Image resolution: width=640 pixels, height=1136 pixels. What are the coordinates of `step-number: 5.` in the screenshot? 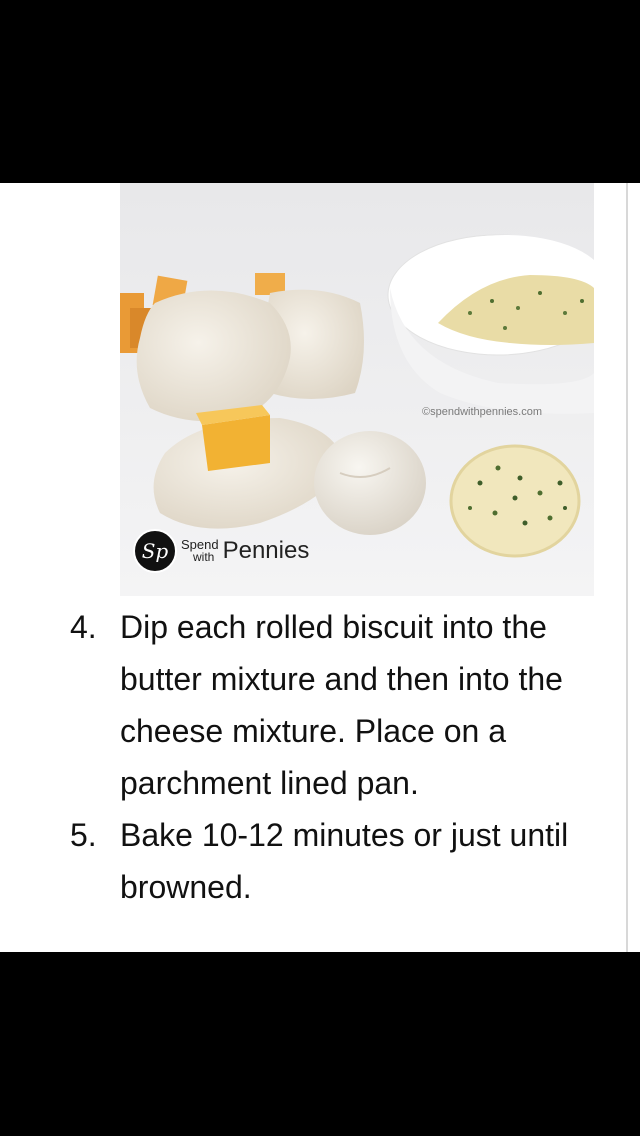 It's located at (83, 835).